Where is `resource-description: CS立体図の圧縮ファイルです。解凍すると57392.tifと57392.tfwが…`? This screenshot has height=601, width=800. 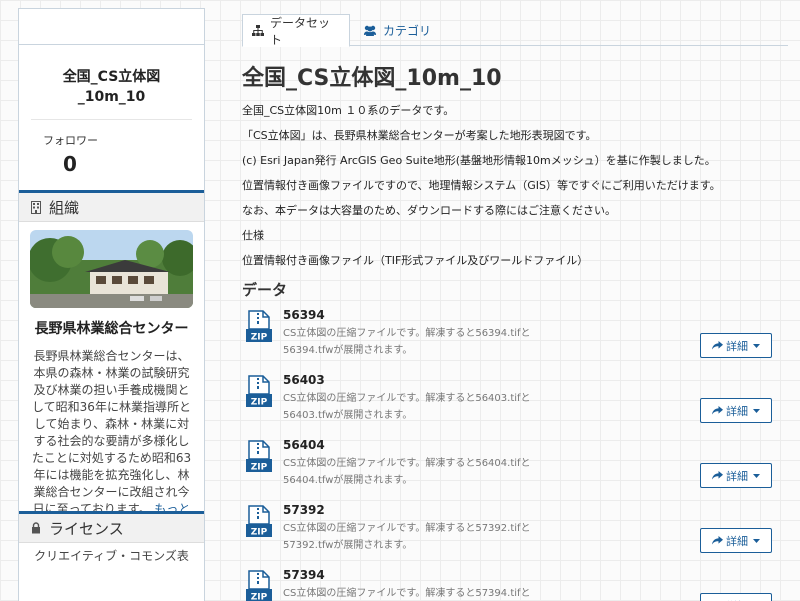
resource-description: CS立体図の圧縮ファイルです。解凍すると57392.tifと57392.tfwが… is located at coordinates (407, 537).